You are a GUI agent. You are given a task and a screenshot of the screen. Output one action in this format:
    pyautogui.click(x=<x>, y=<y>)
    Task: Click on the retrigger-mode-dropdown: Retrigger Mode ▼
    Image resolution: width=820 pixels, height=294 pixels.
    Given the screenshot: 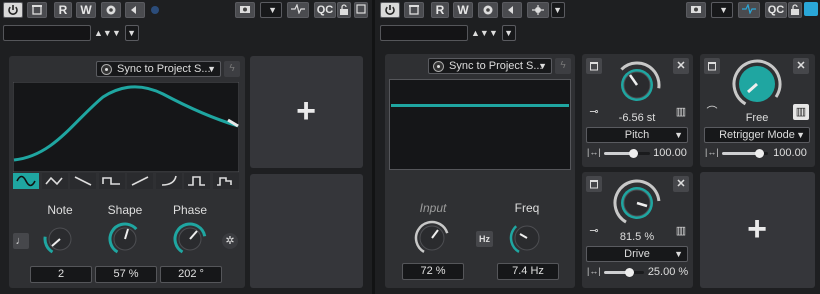 What is the action you would take?
    pyautogui.click(x=757, y=135)
    